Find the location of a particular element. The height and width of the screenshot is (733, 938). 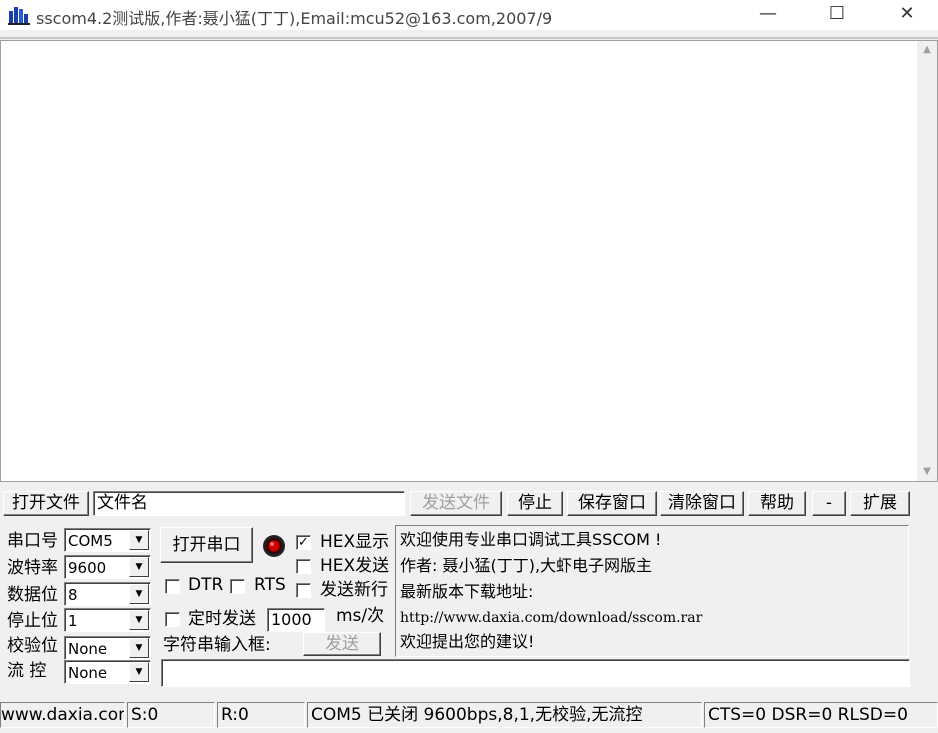

info-download-url: http://www.daxia.com/download/sscom.rar is located at coordinates (551, 618).